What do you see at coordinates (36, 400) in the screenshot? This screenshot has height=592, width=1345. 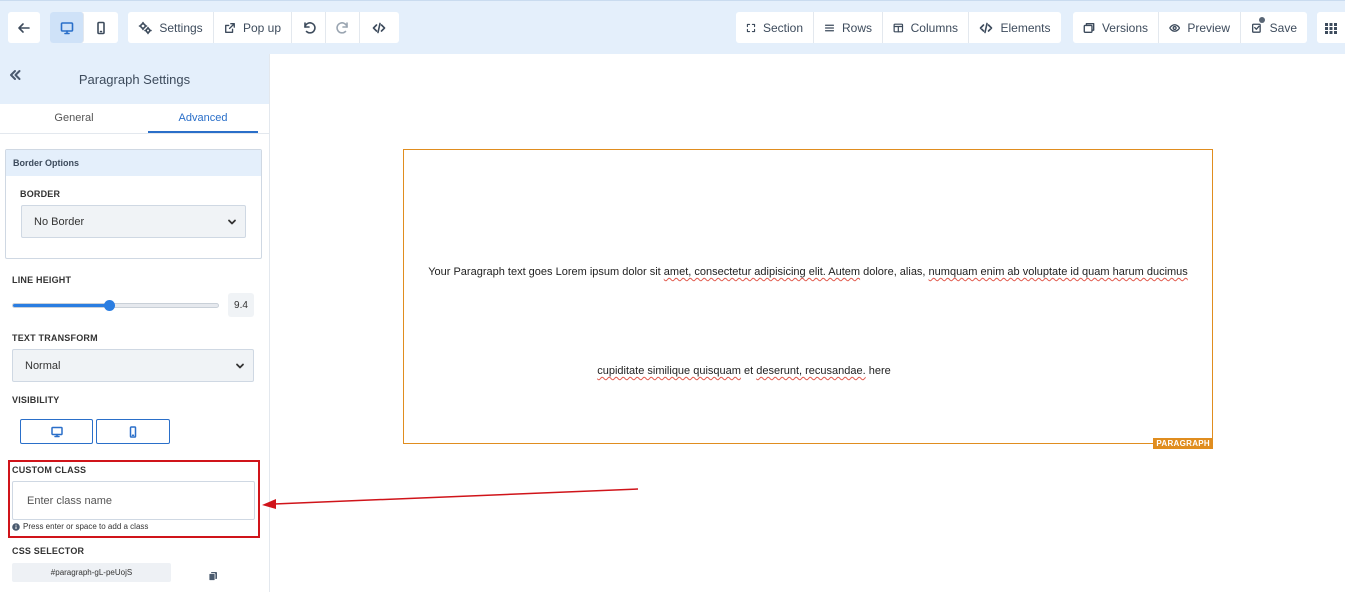 I see `visibility-label: VISIBILITY` at bounding box center [36, 400].